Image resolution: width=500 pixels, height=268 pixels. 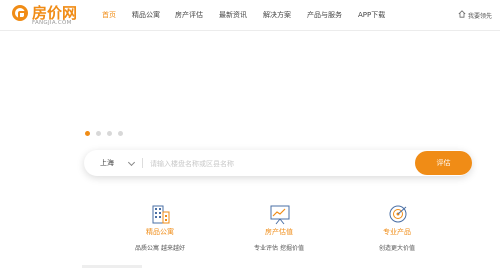 What do you see at coordinates (324, 15) in the screenshot?
I see `nav-item-products: 产品与服务` at bounding box center [324, 15].